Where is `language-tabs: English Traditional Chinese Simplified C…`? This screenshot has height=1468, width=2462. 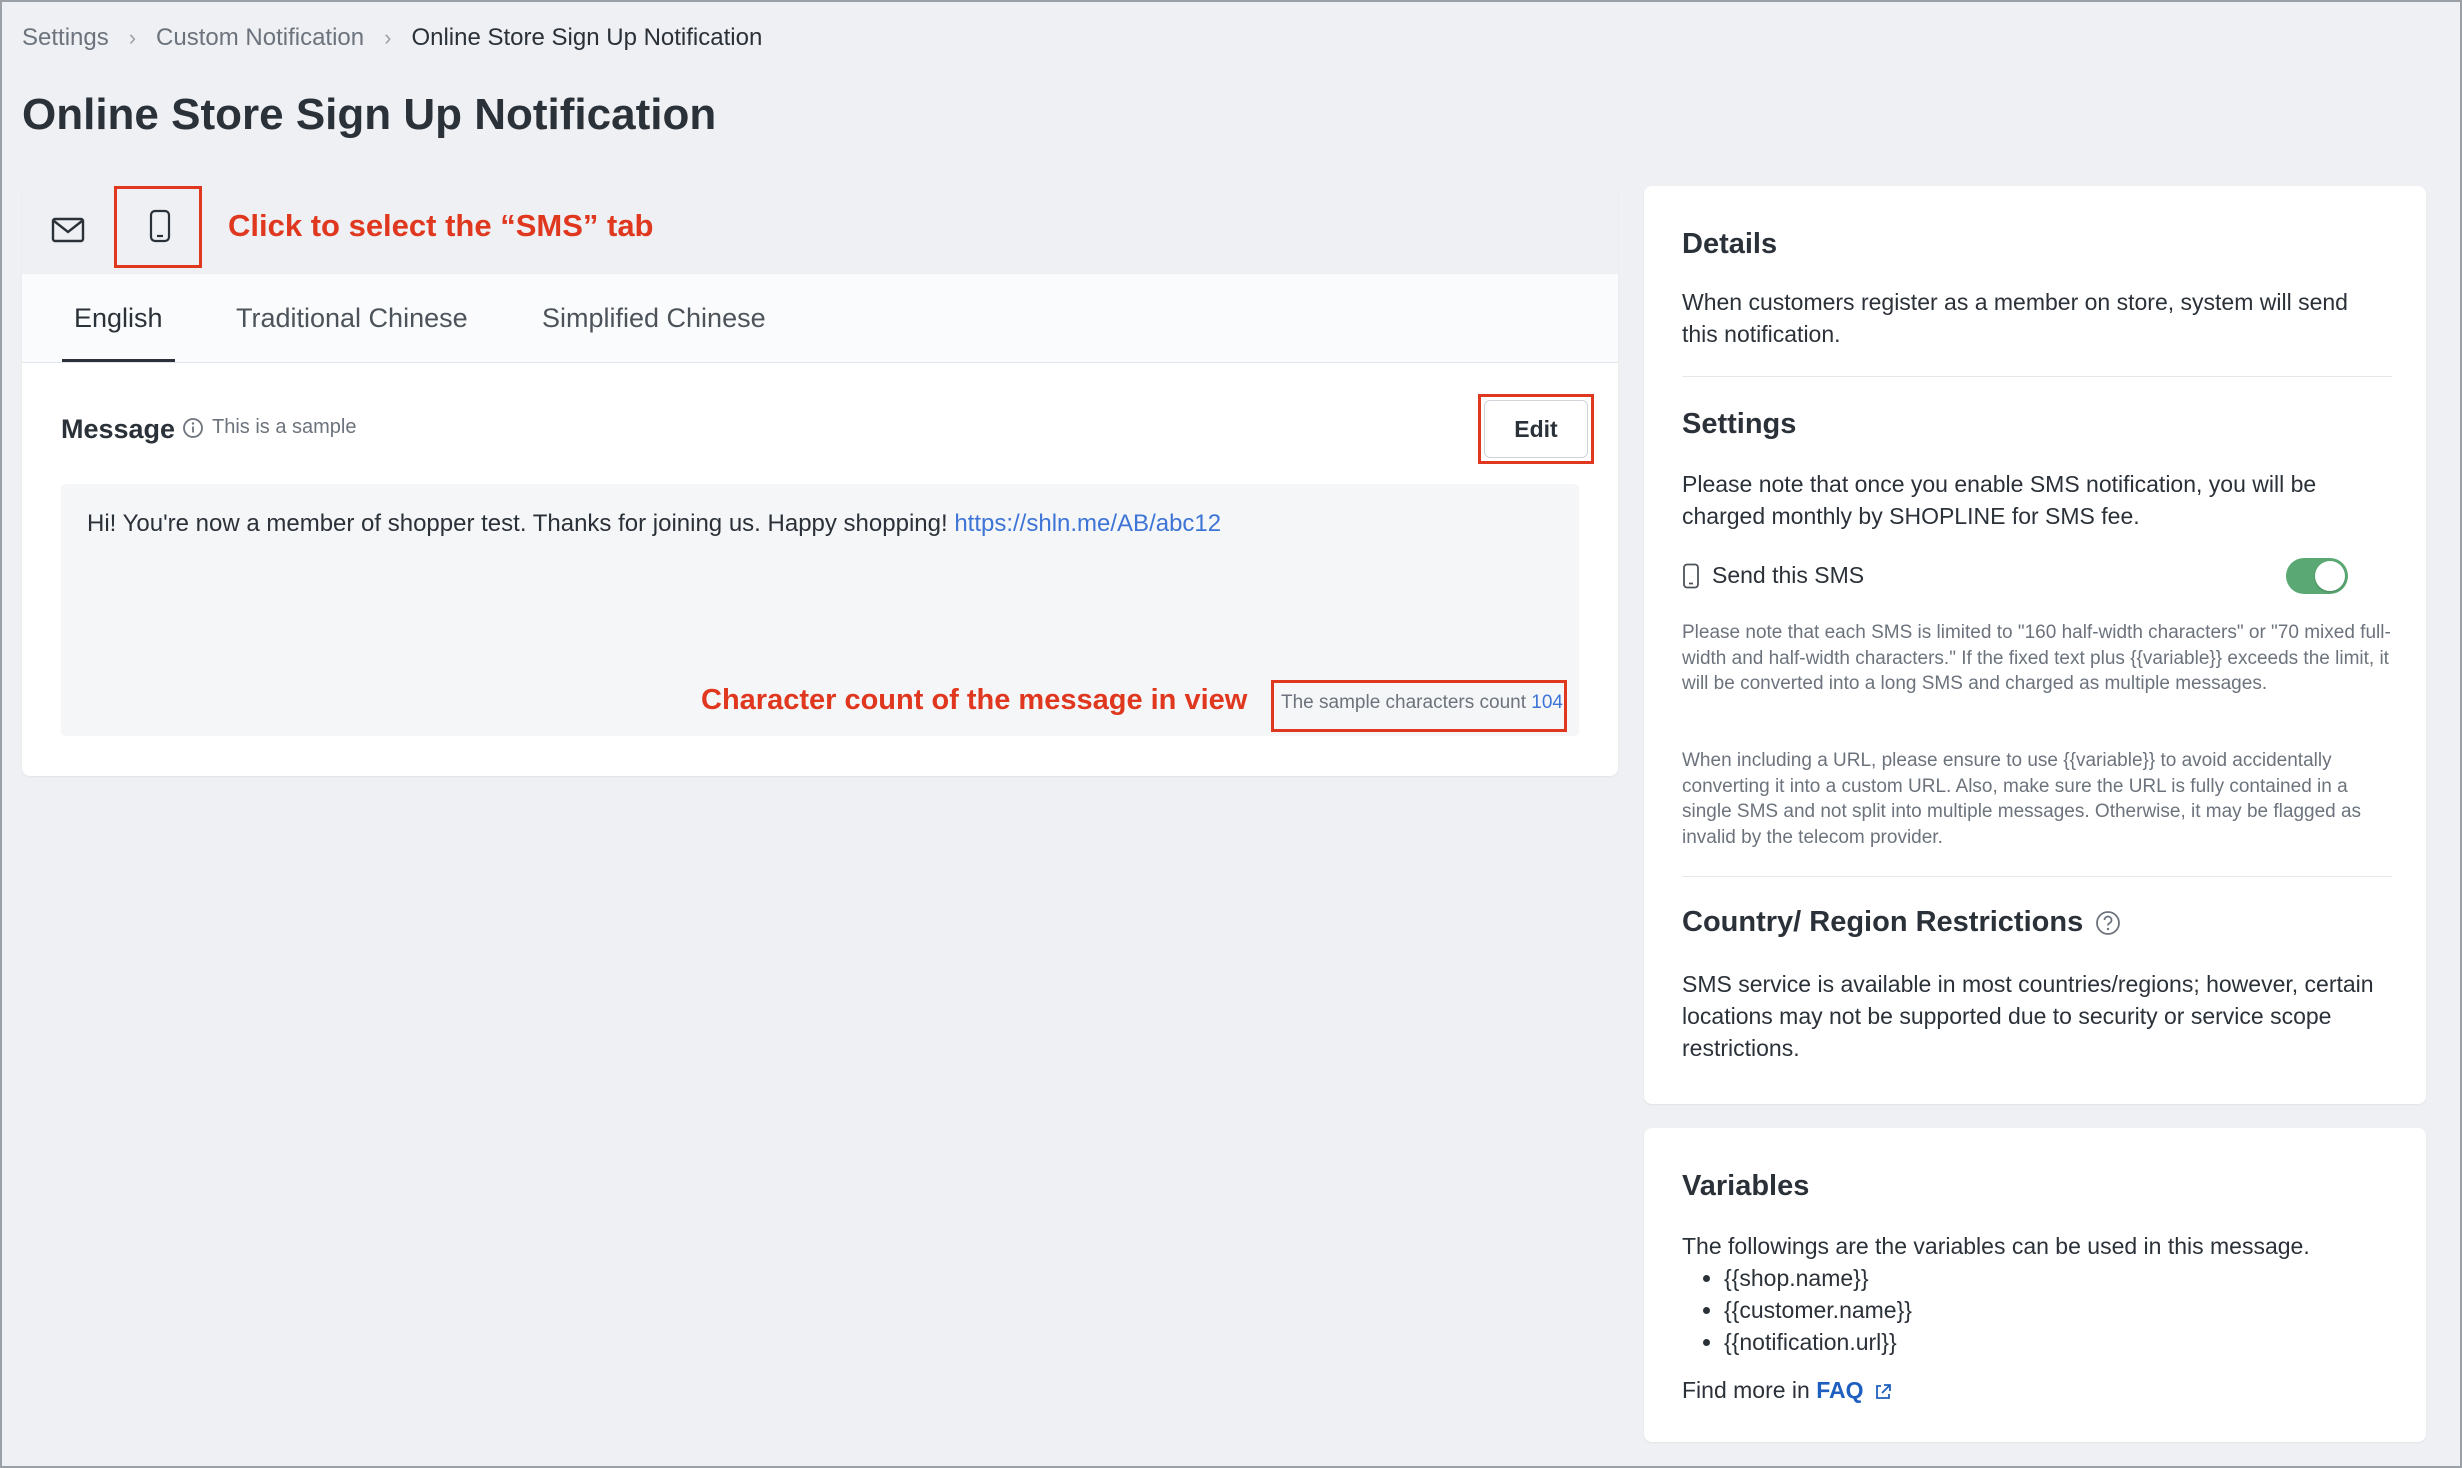
language-tabs: English Traditional Chinese Simplified C… is located at coordinates (820, 318).